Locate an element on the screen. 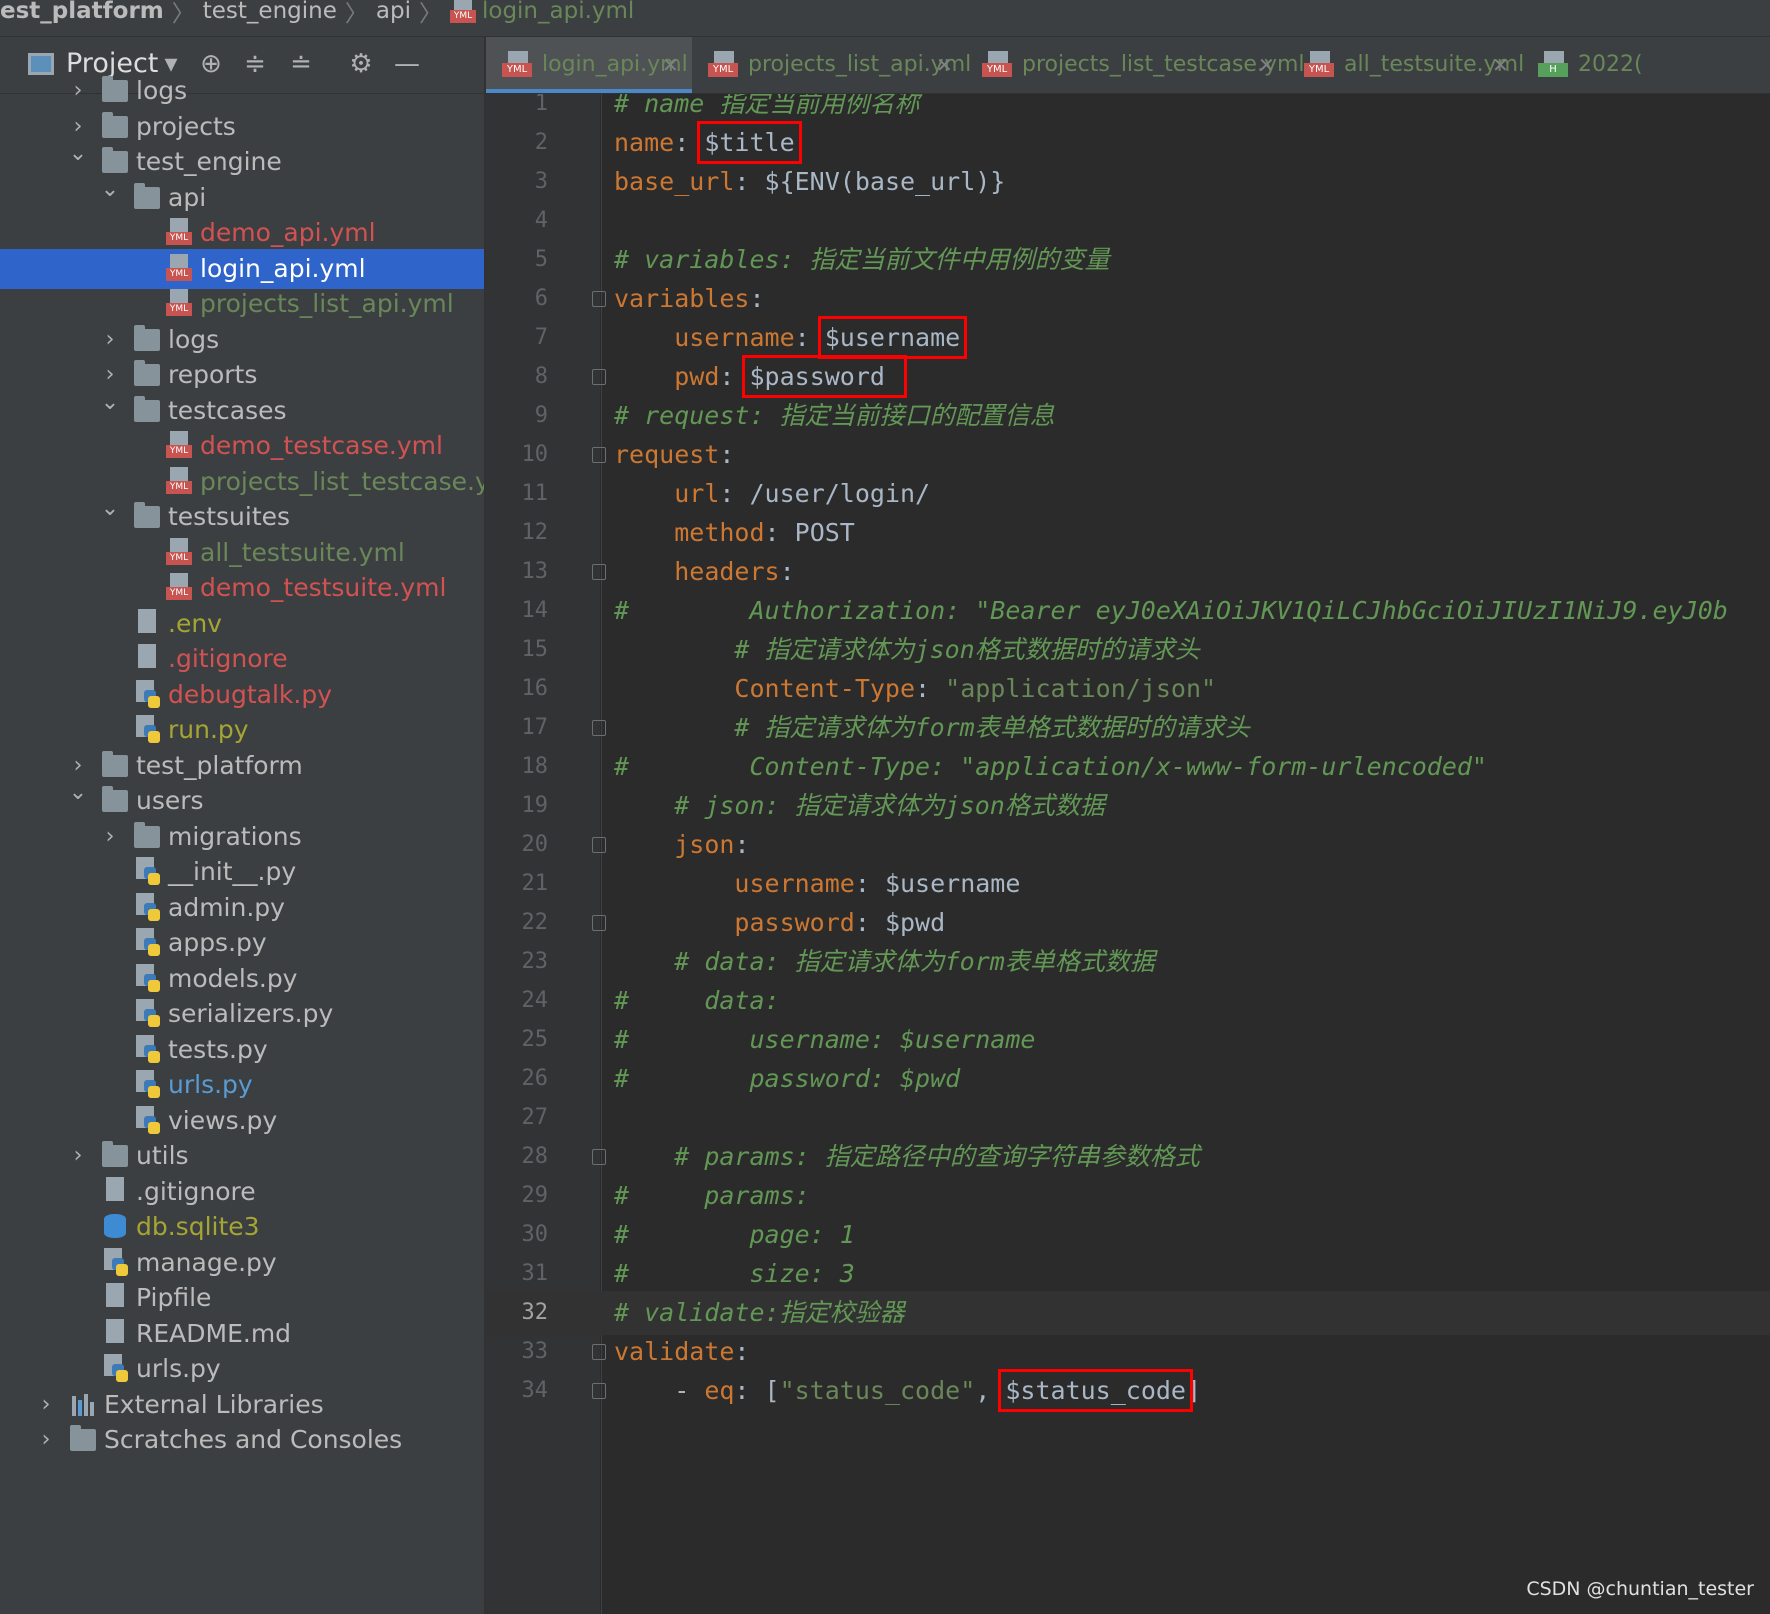 The height and width of the screenshot is (1614, 1770). code-text: Content-Type: "application/json" is located at coordinates (915, 689).